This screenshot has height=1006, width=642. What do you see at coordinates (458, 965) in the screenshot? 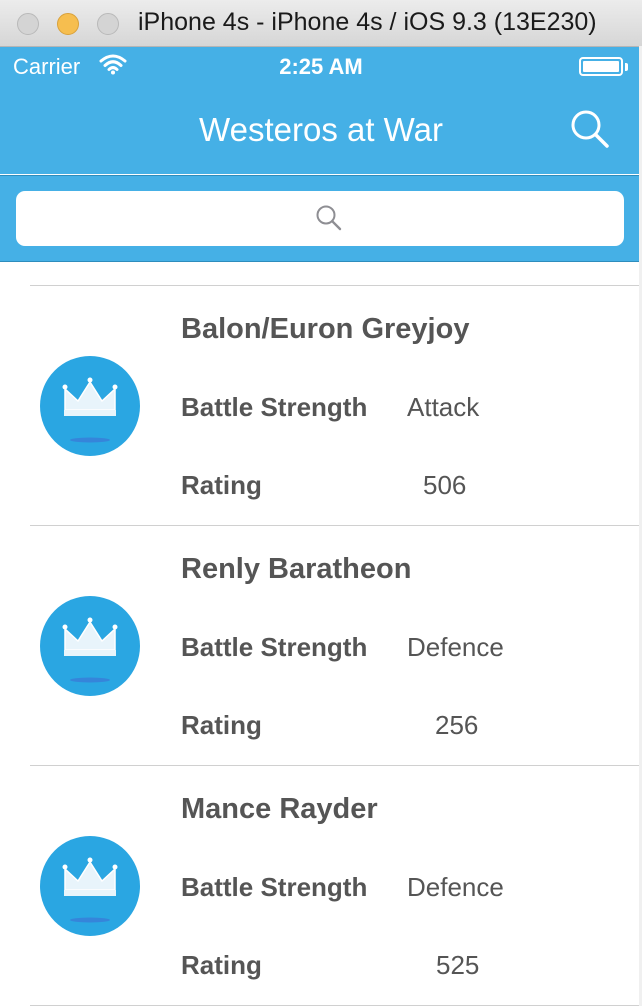
I see `rating-value: 525` at bounding box center [458, 965].